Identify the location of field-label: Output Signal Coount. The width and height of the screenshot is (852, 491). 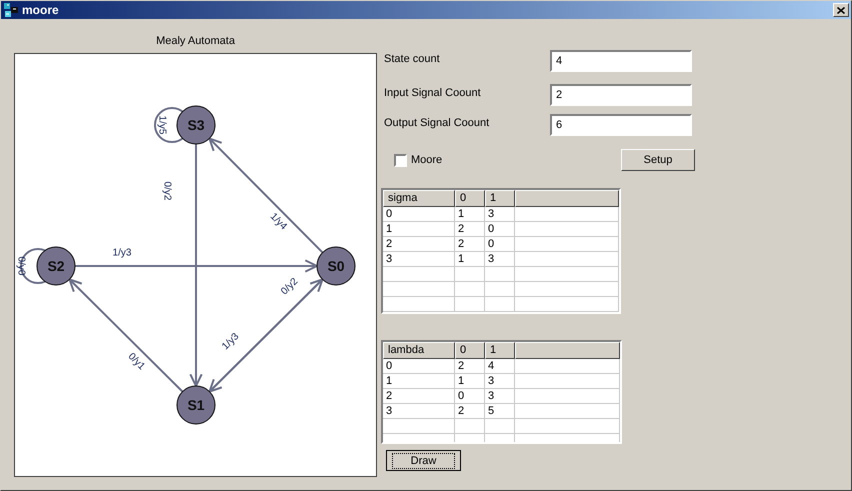
(436, 122).